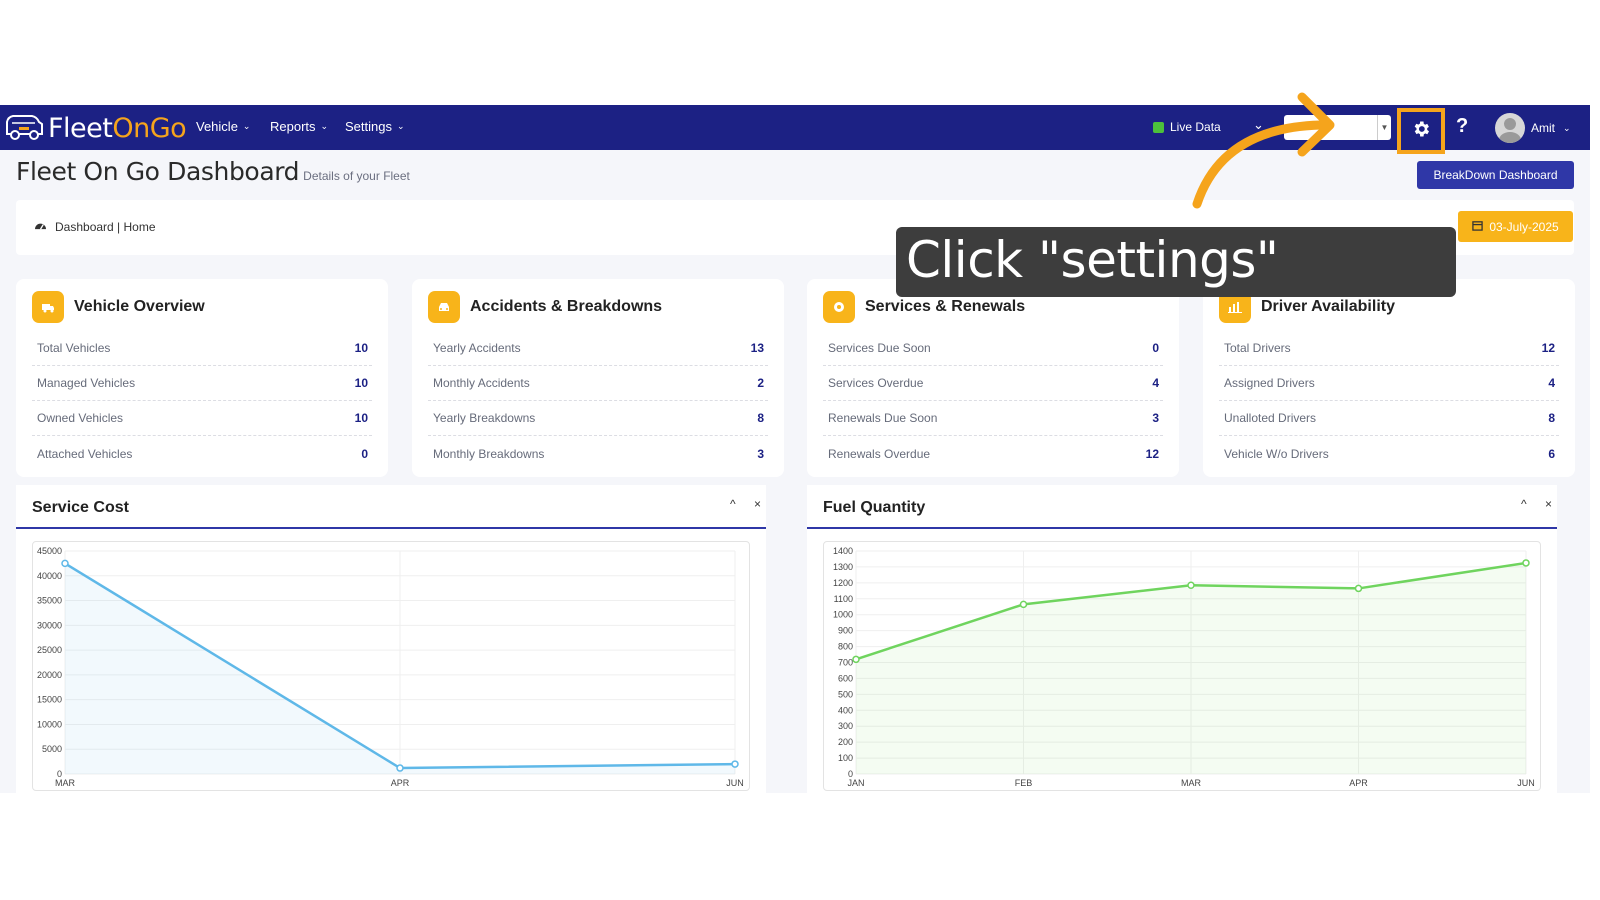 The image size is (1600, 900). Describe the element at coordinates (40, 227) in the screenshot. I see `dashboard-icon` at that location.